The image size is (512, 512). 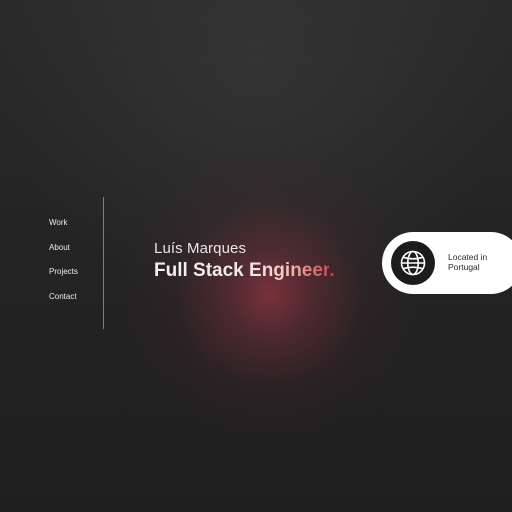 What do you see at coordinates (447, 263) in the screenshot?
I see `location-badge: Located in Portugal` at bounding box center [447, 263].